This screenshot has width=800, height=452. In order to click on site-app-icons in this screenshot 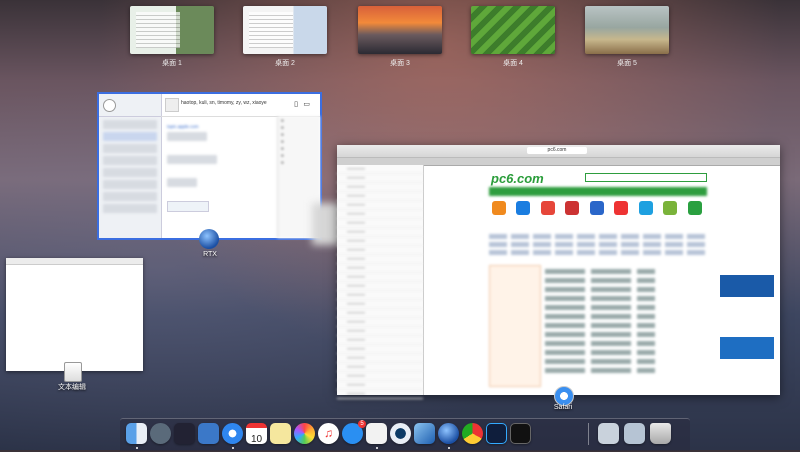, I will do `click(598, 213)`.